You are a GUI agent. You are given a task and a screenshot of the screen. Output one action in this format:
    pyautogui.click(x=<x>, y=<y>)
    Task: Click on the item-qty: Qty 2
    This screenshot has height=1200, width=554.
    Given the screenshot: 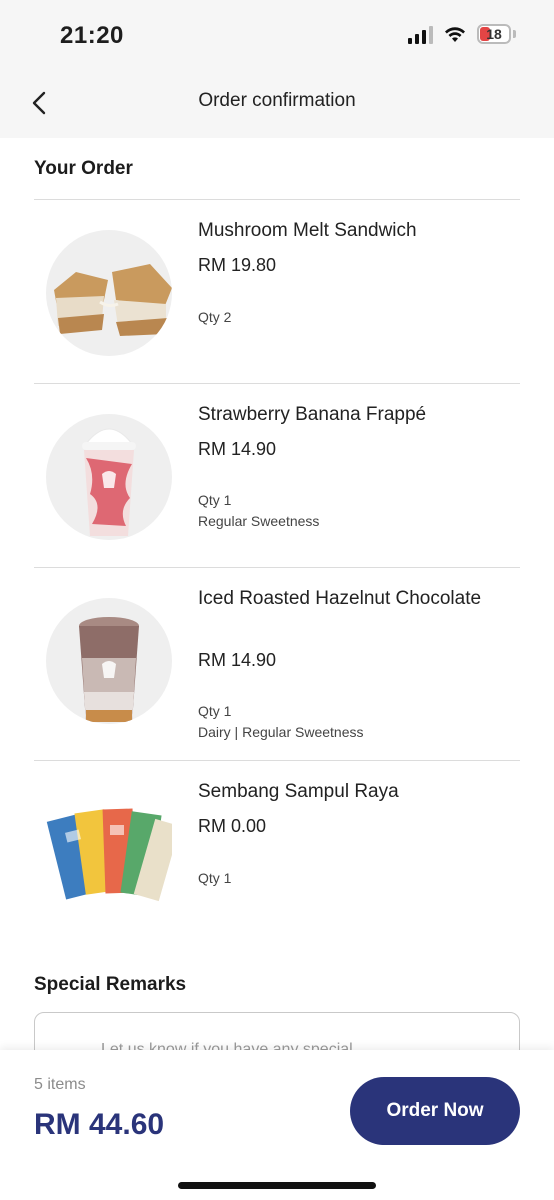 What is the action you would take?
    pyautogui.click(x=215, y=317)
    